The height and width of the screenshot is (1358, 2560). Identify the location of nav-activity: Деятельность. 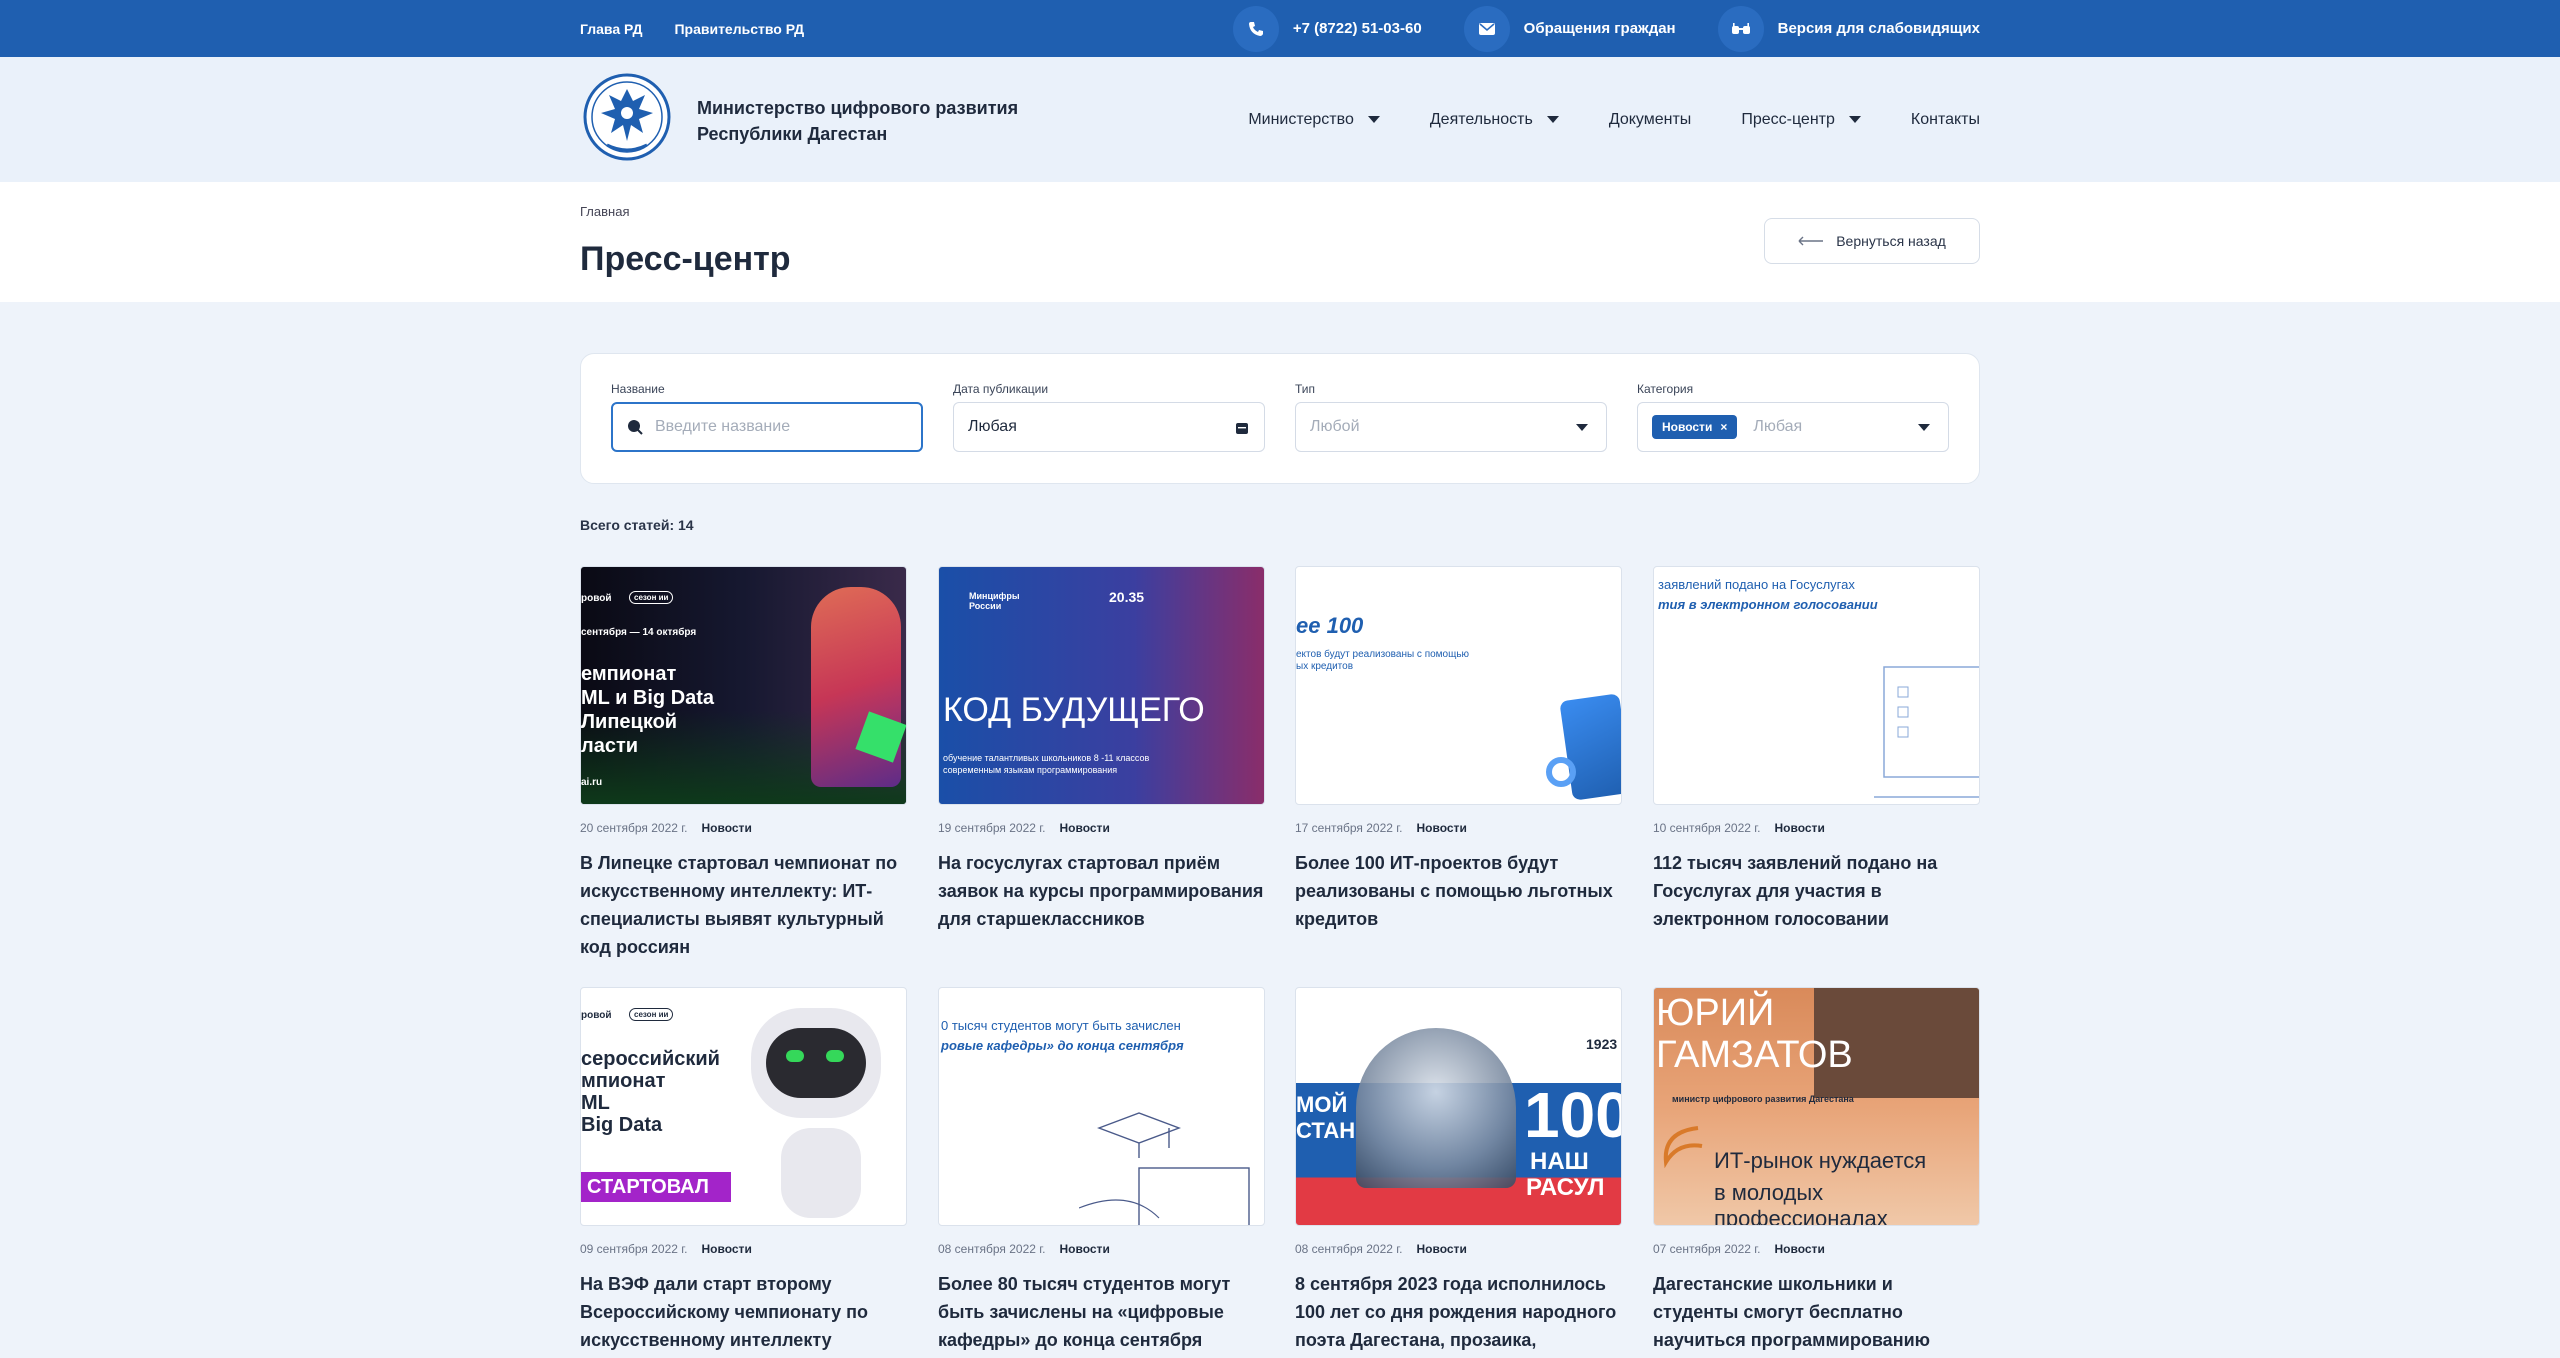
(1494, 120).